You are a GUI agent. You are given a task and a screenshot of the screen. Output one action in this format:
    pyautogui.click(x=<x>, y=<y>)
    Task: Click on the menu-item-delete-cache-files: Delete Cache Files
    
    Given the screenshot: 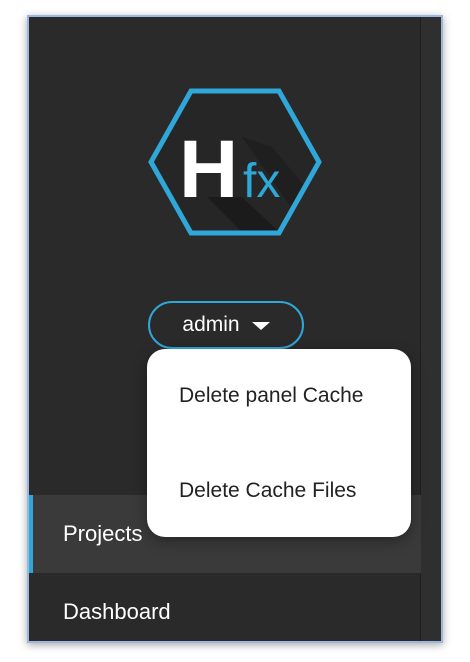 What is the action you would take?
    pyautogui.click(x=279, y=491)
    